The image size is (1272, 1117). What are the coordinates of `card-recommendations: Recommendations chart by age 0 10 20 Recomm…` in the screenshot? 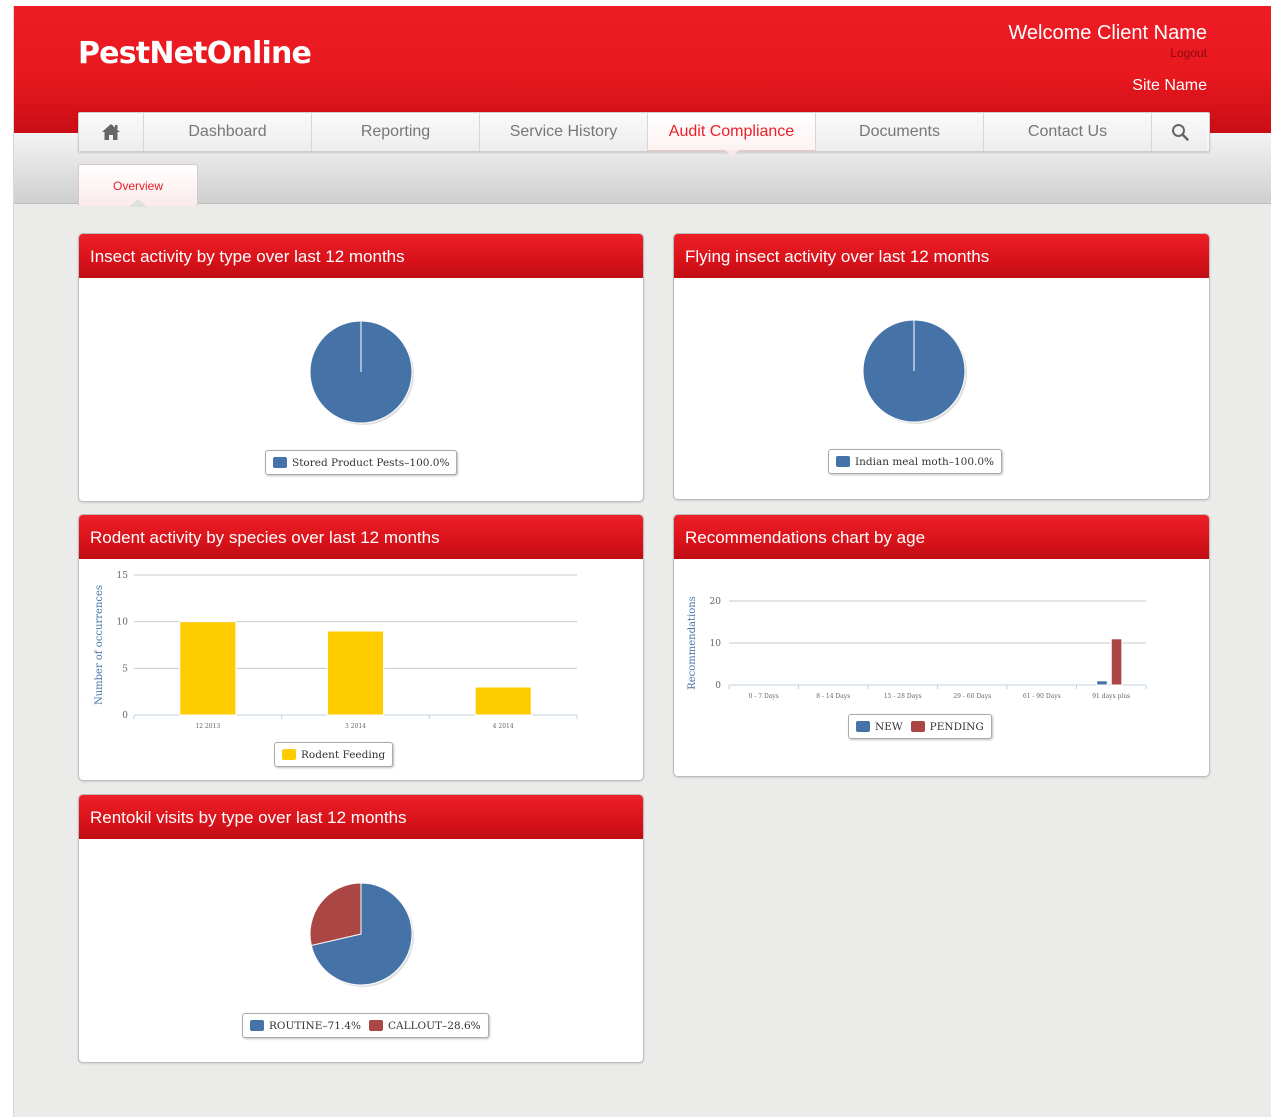 It's located at (941, 645).